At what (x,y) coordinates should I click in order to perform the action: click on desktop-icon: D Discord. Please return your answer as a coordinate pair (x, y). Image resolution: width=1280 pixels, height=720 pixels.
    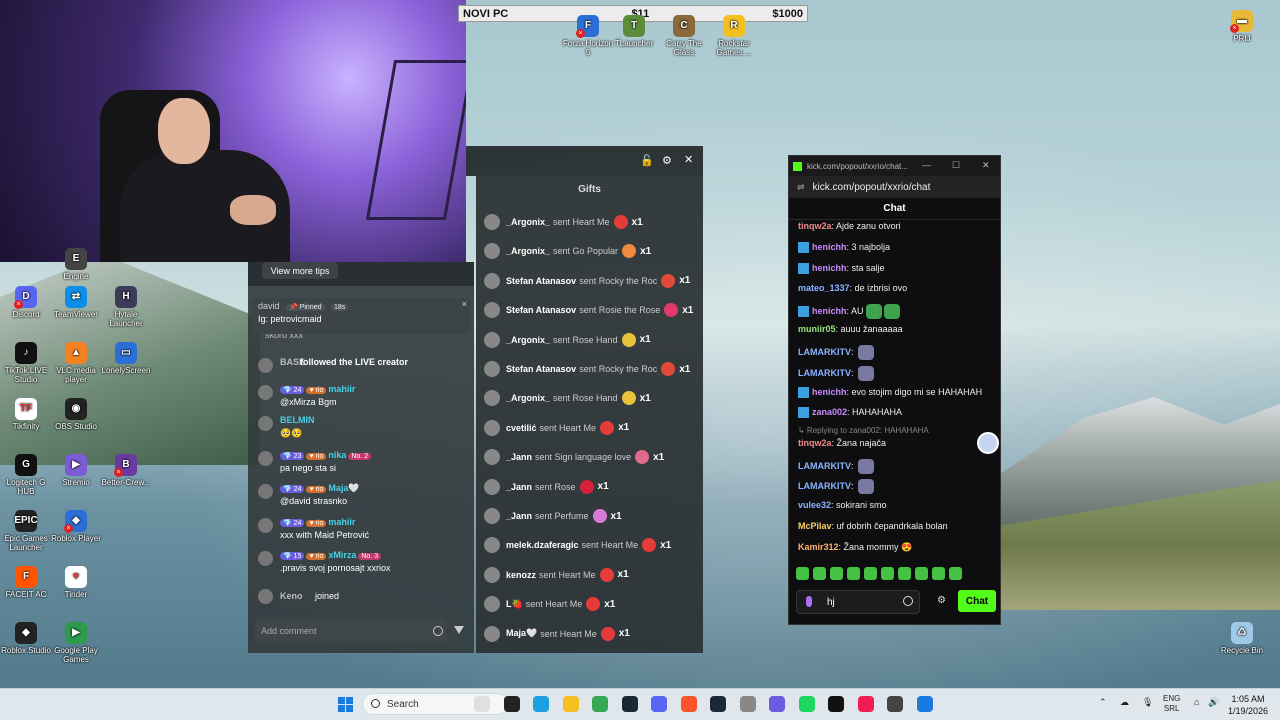
    Looking at the image, I should click on (26, 302).